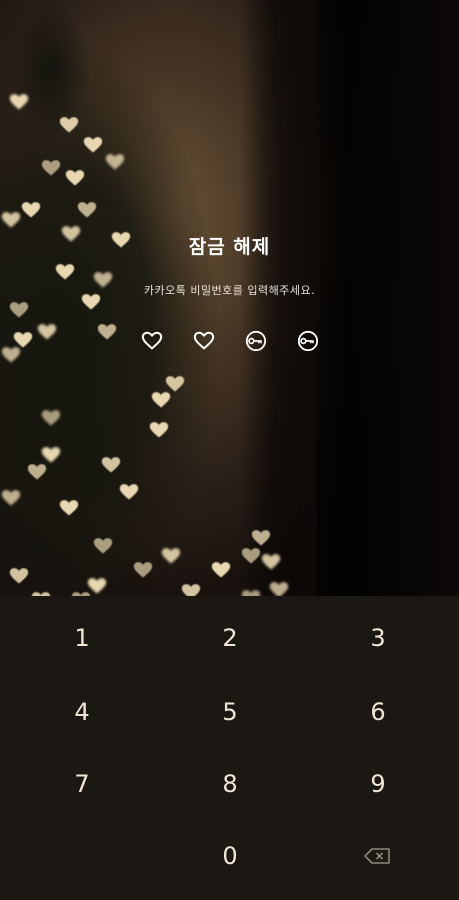  What do you see at coordinates (308, 341) in the screenshot?
I see `pin-slot-4-key-icon` at bounding box center [308, 341].